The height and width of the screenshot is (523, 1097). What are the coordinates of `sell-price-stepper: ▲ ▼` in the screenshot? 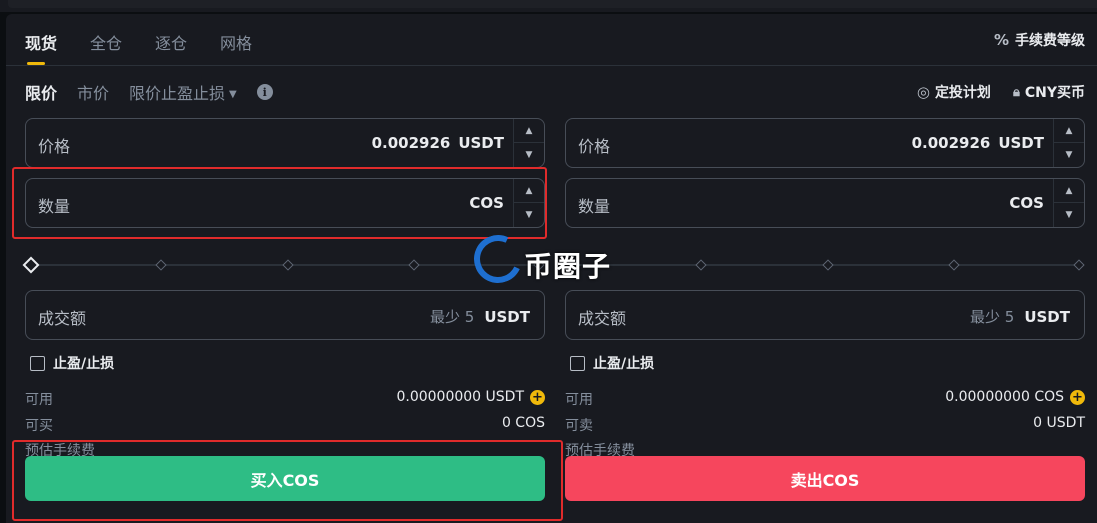 It's located at (1068, 143).